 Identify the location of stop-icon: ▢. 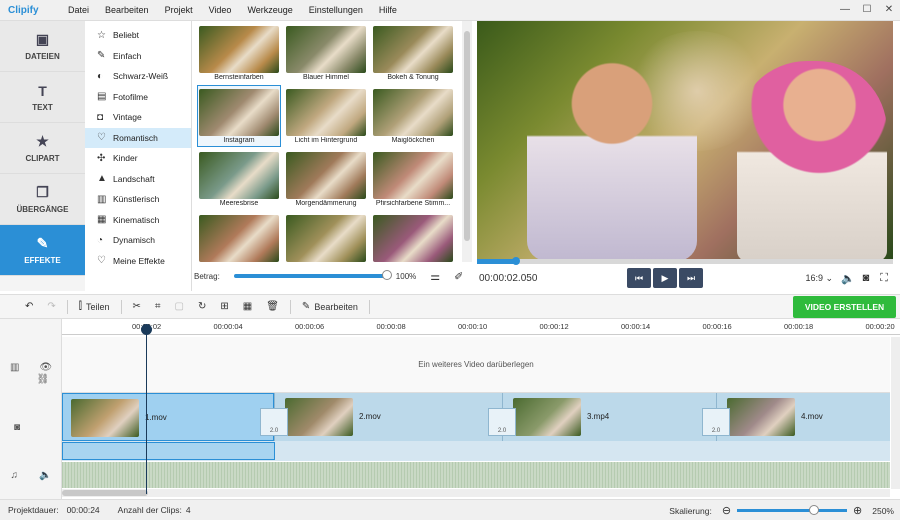
(179, 306).